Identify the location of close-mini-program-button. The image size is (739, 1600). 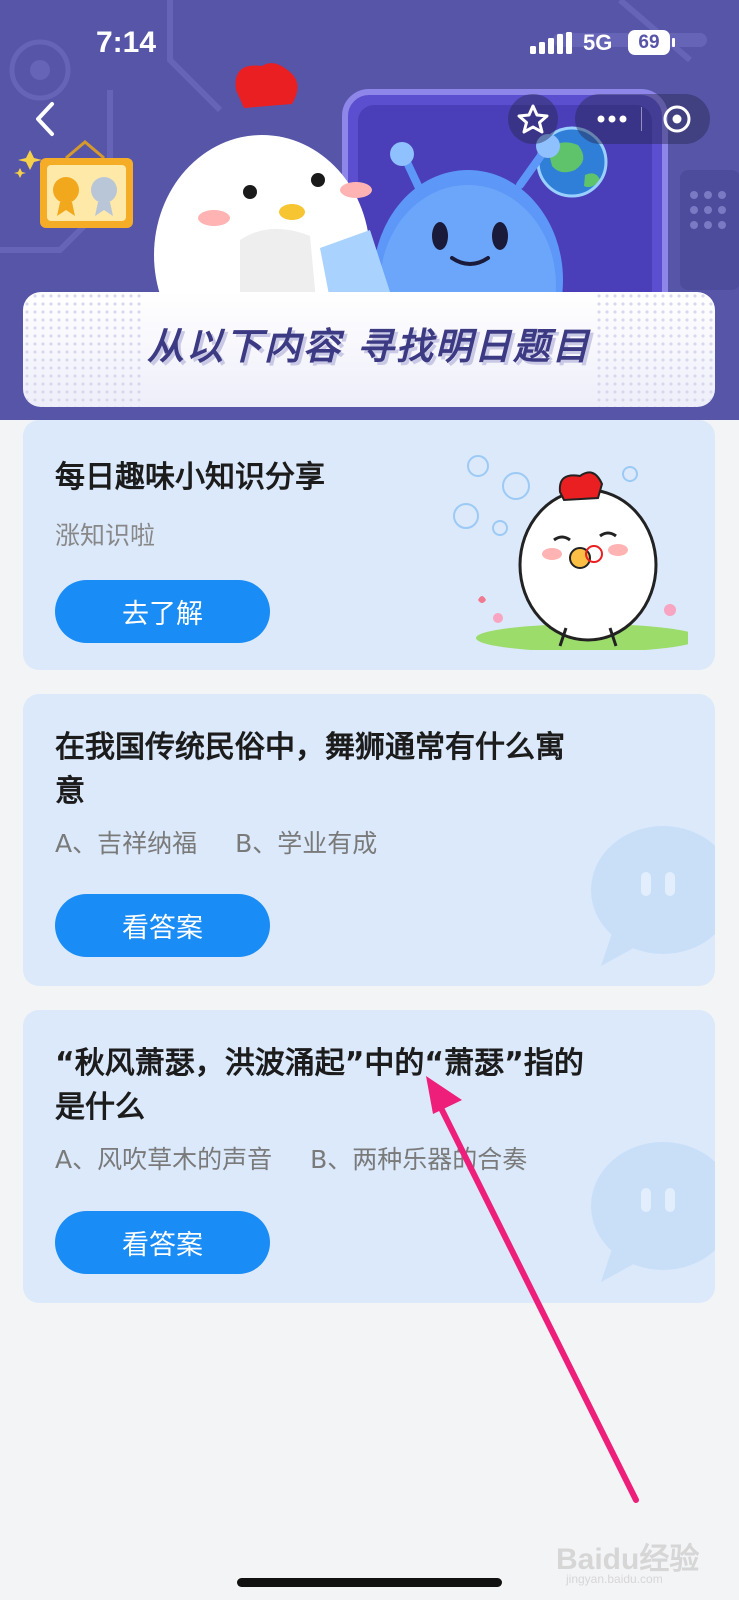
(677, 119).